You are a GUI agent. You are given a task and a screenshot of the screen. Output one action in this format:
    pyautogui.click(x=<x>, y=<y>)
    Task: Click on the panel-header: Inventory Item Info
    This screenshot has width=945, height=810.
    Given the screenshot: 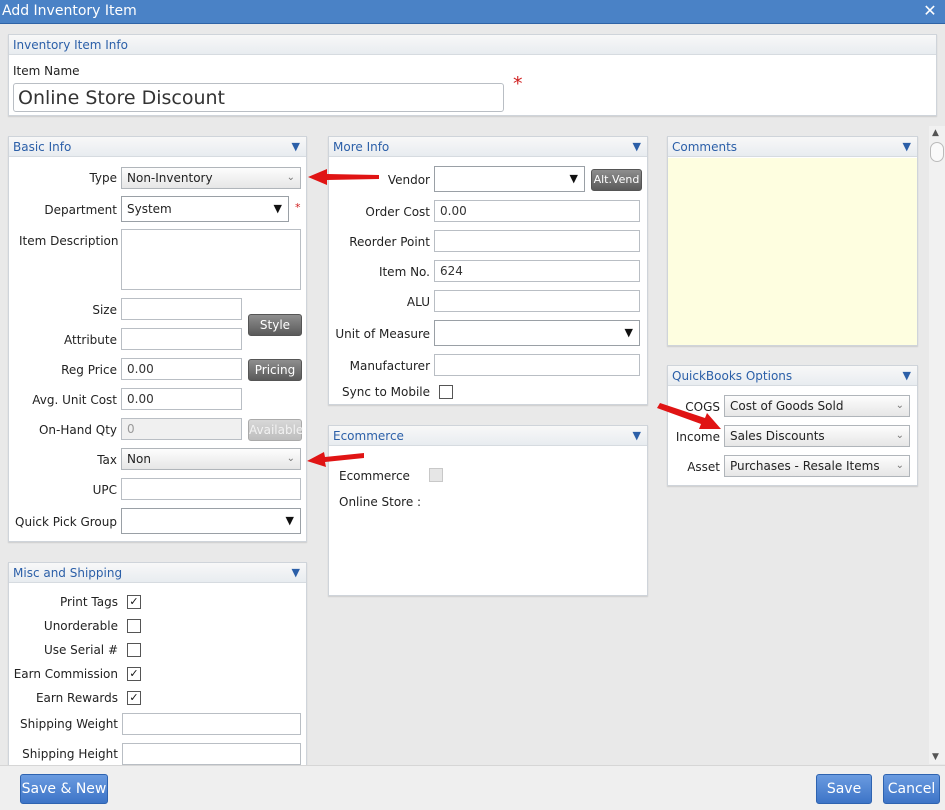 What is the action you would take?
    pyautogui.click(x=472, y=45)
    